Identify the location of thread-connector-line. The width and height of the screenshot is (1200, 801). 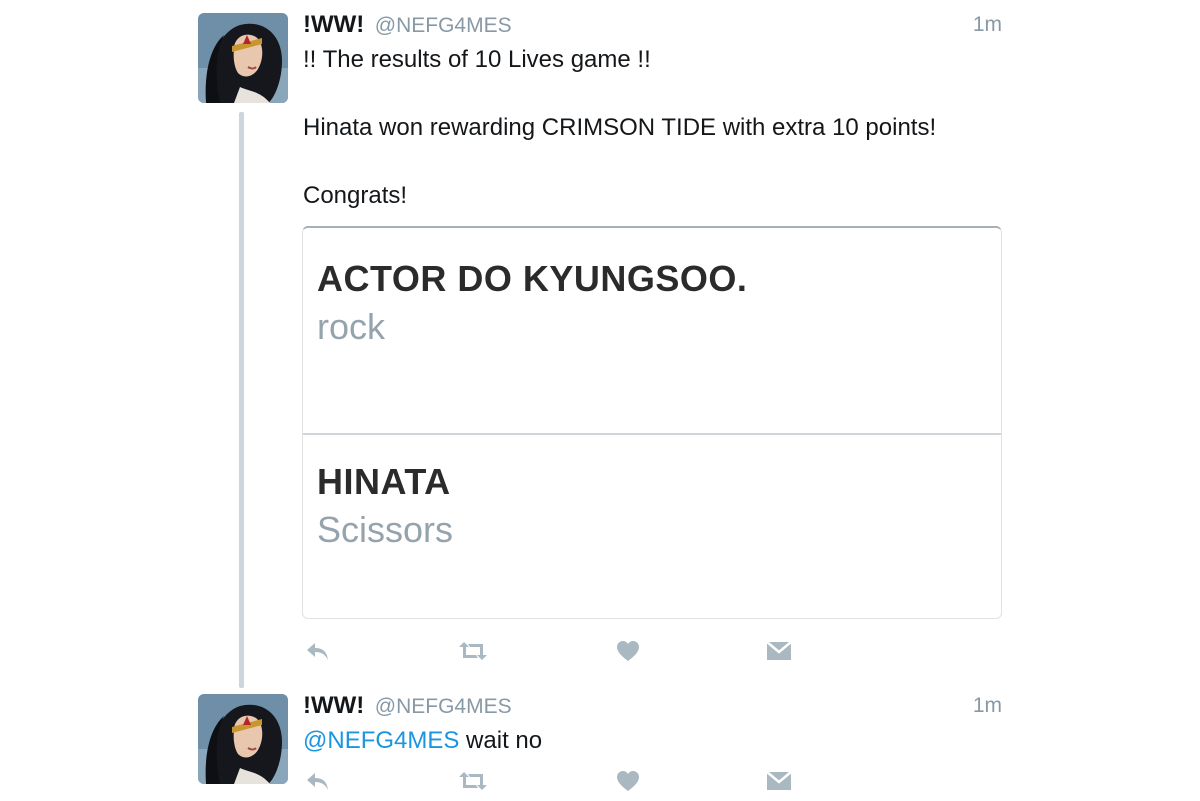
(241, 400).